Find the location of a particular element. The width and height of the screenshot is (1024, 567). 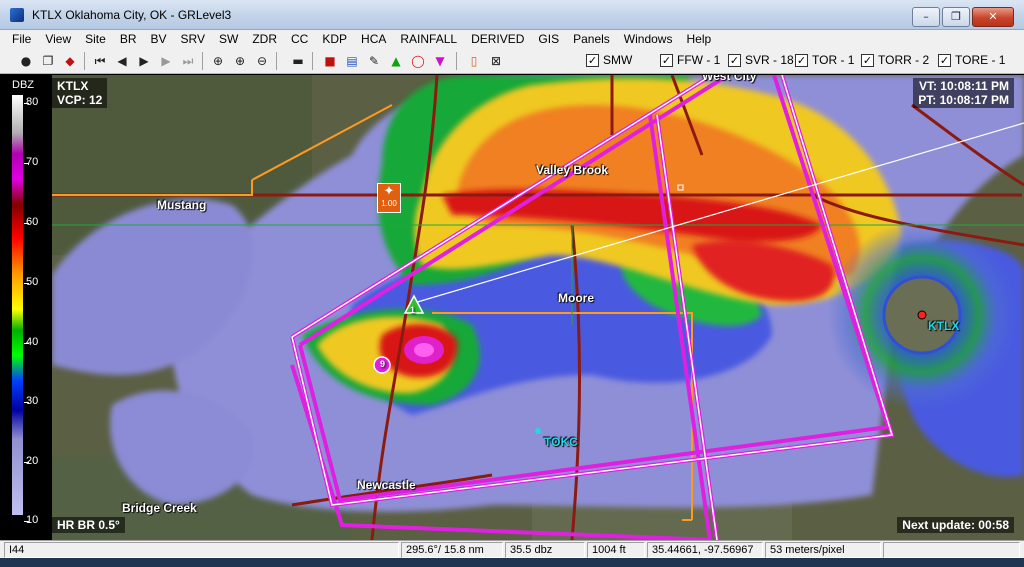

storm-circle-icon: ◯ is located at coordinates (418, 61).